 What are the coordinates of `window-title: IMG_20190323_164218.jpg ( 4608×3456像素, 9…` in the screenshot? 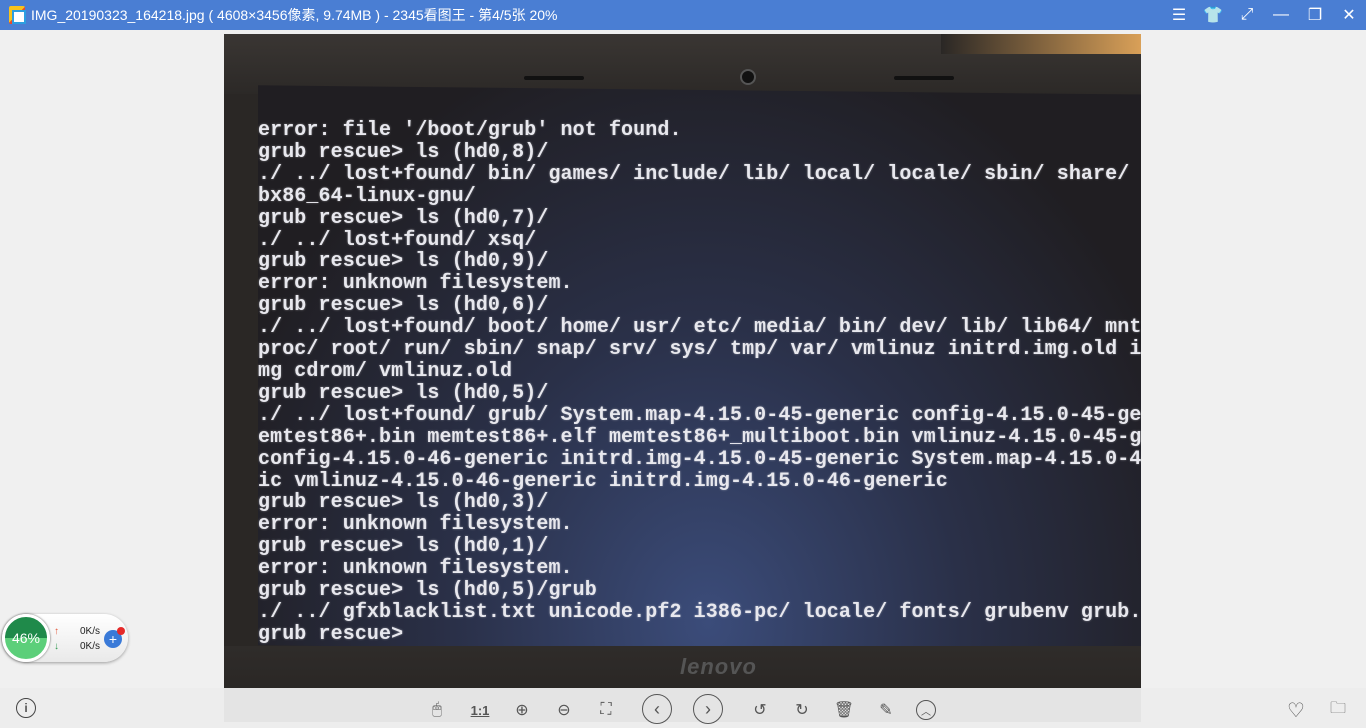 It's located at (294, 15).